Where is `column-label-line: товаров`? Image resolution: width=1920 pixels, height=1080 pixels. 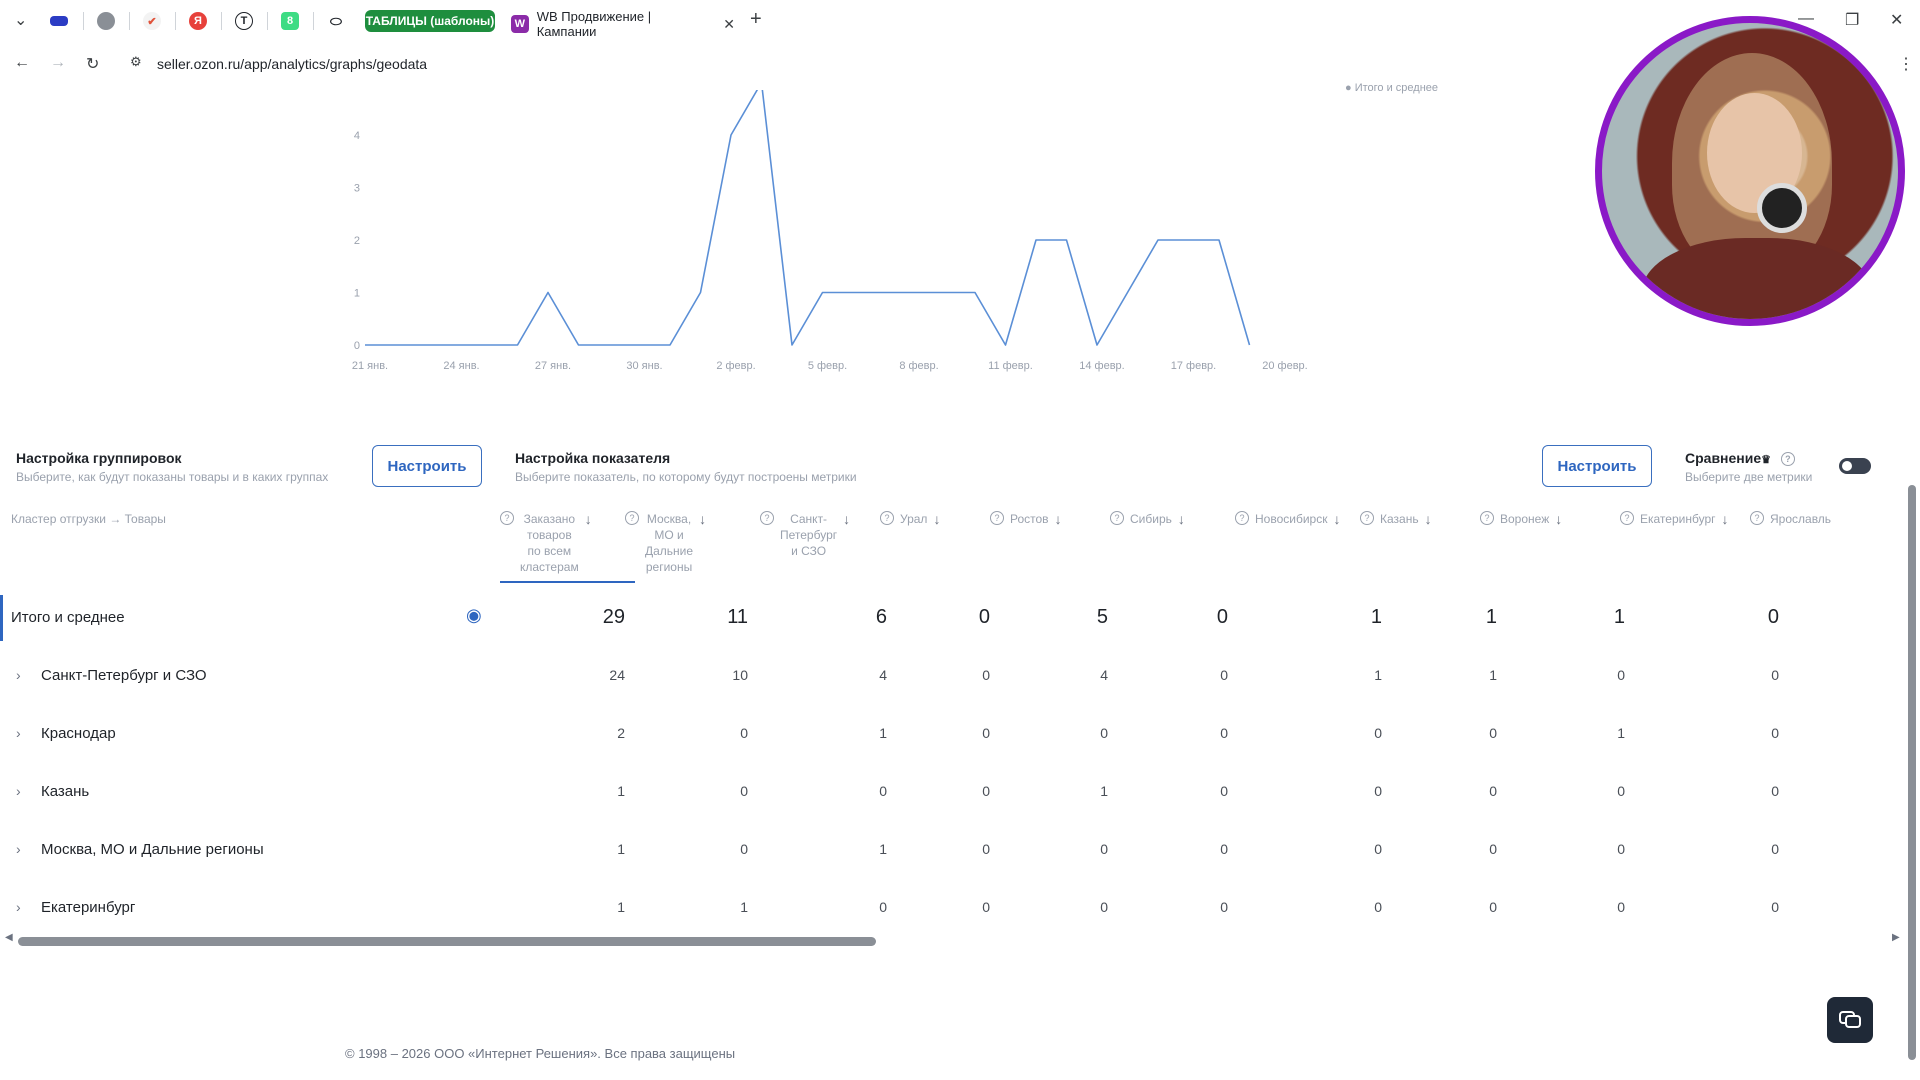
column-label-line: товаров is located at coordinates (549, 535).